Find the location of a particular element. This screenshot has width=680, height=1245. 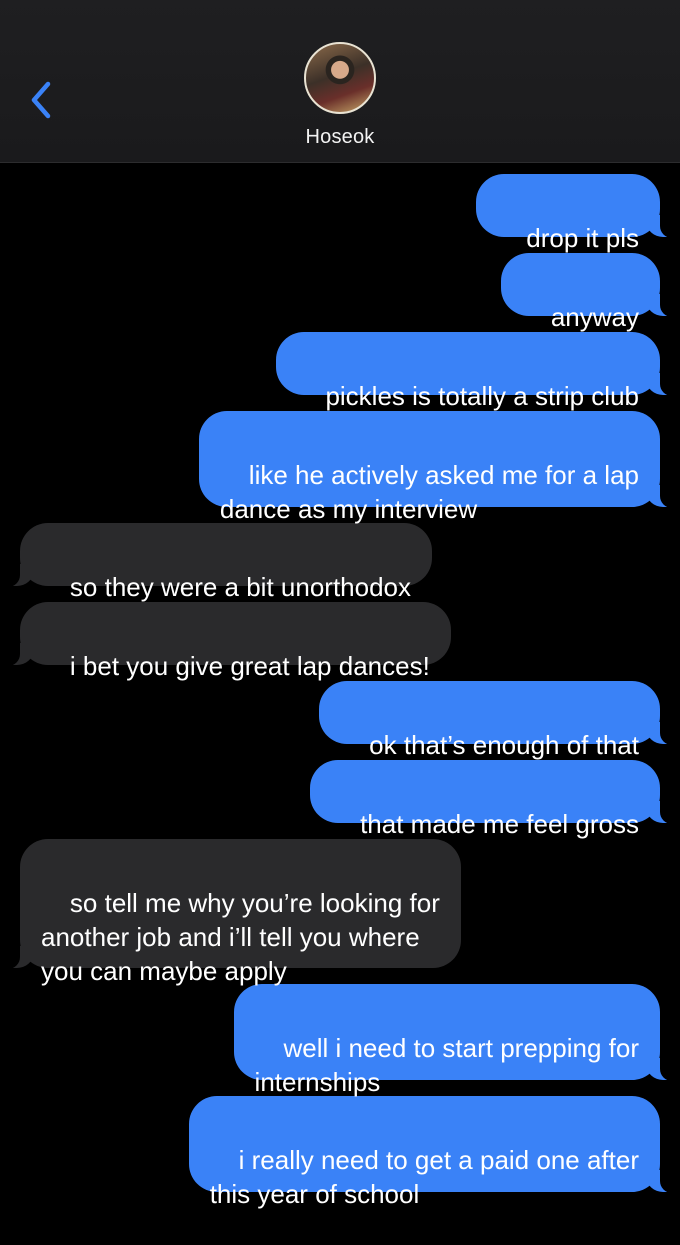

message-text: anyway is located at coordinates (594, 317).